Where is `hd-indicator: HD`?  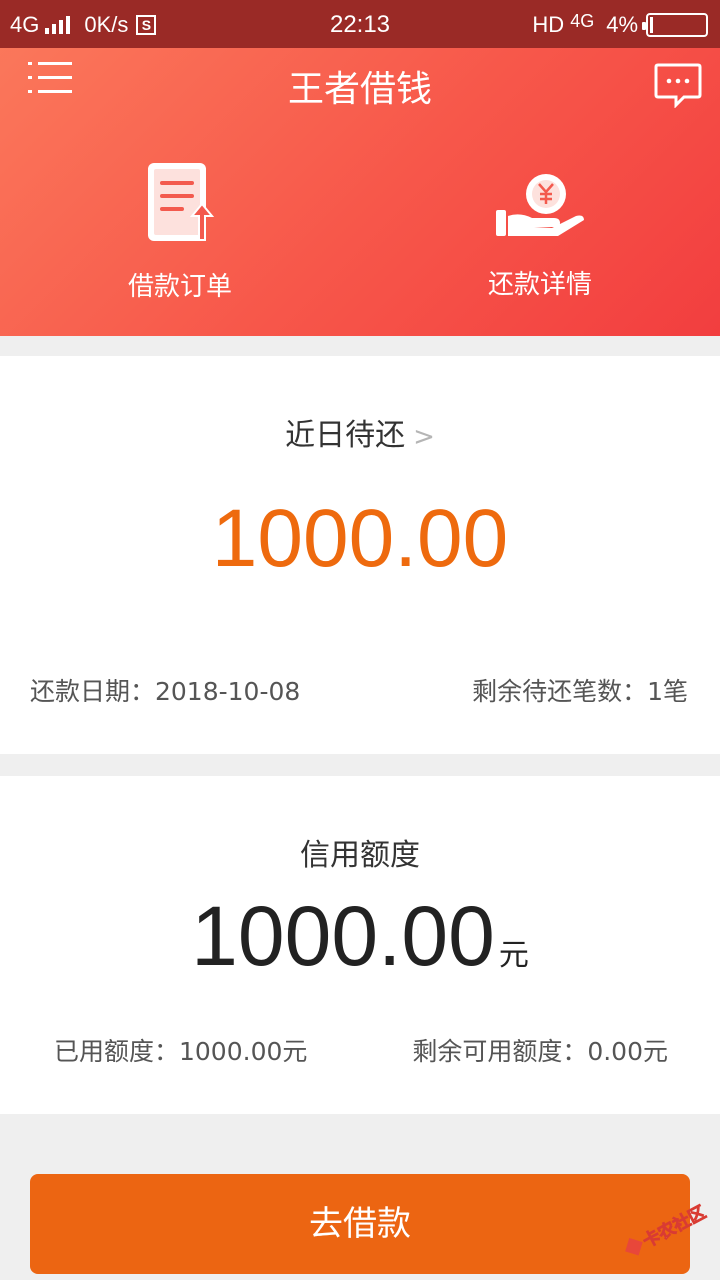
hd-indicator: HD is located at coordinates (548, 24).